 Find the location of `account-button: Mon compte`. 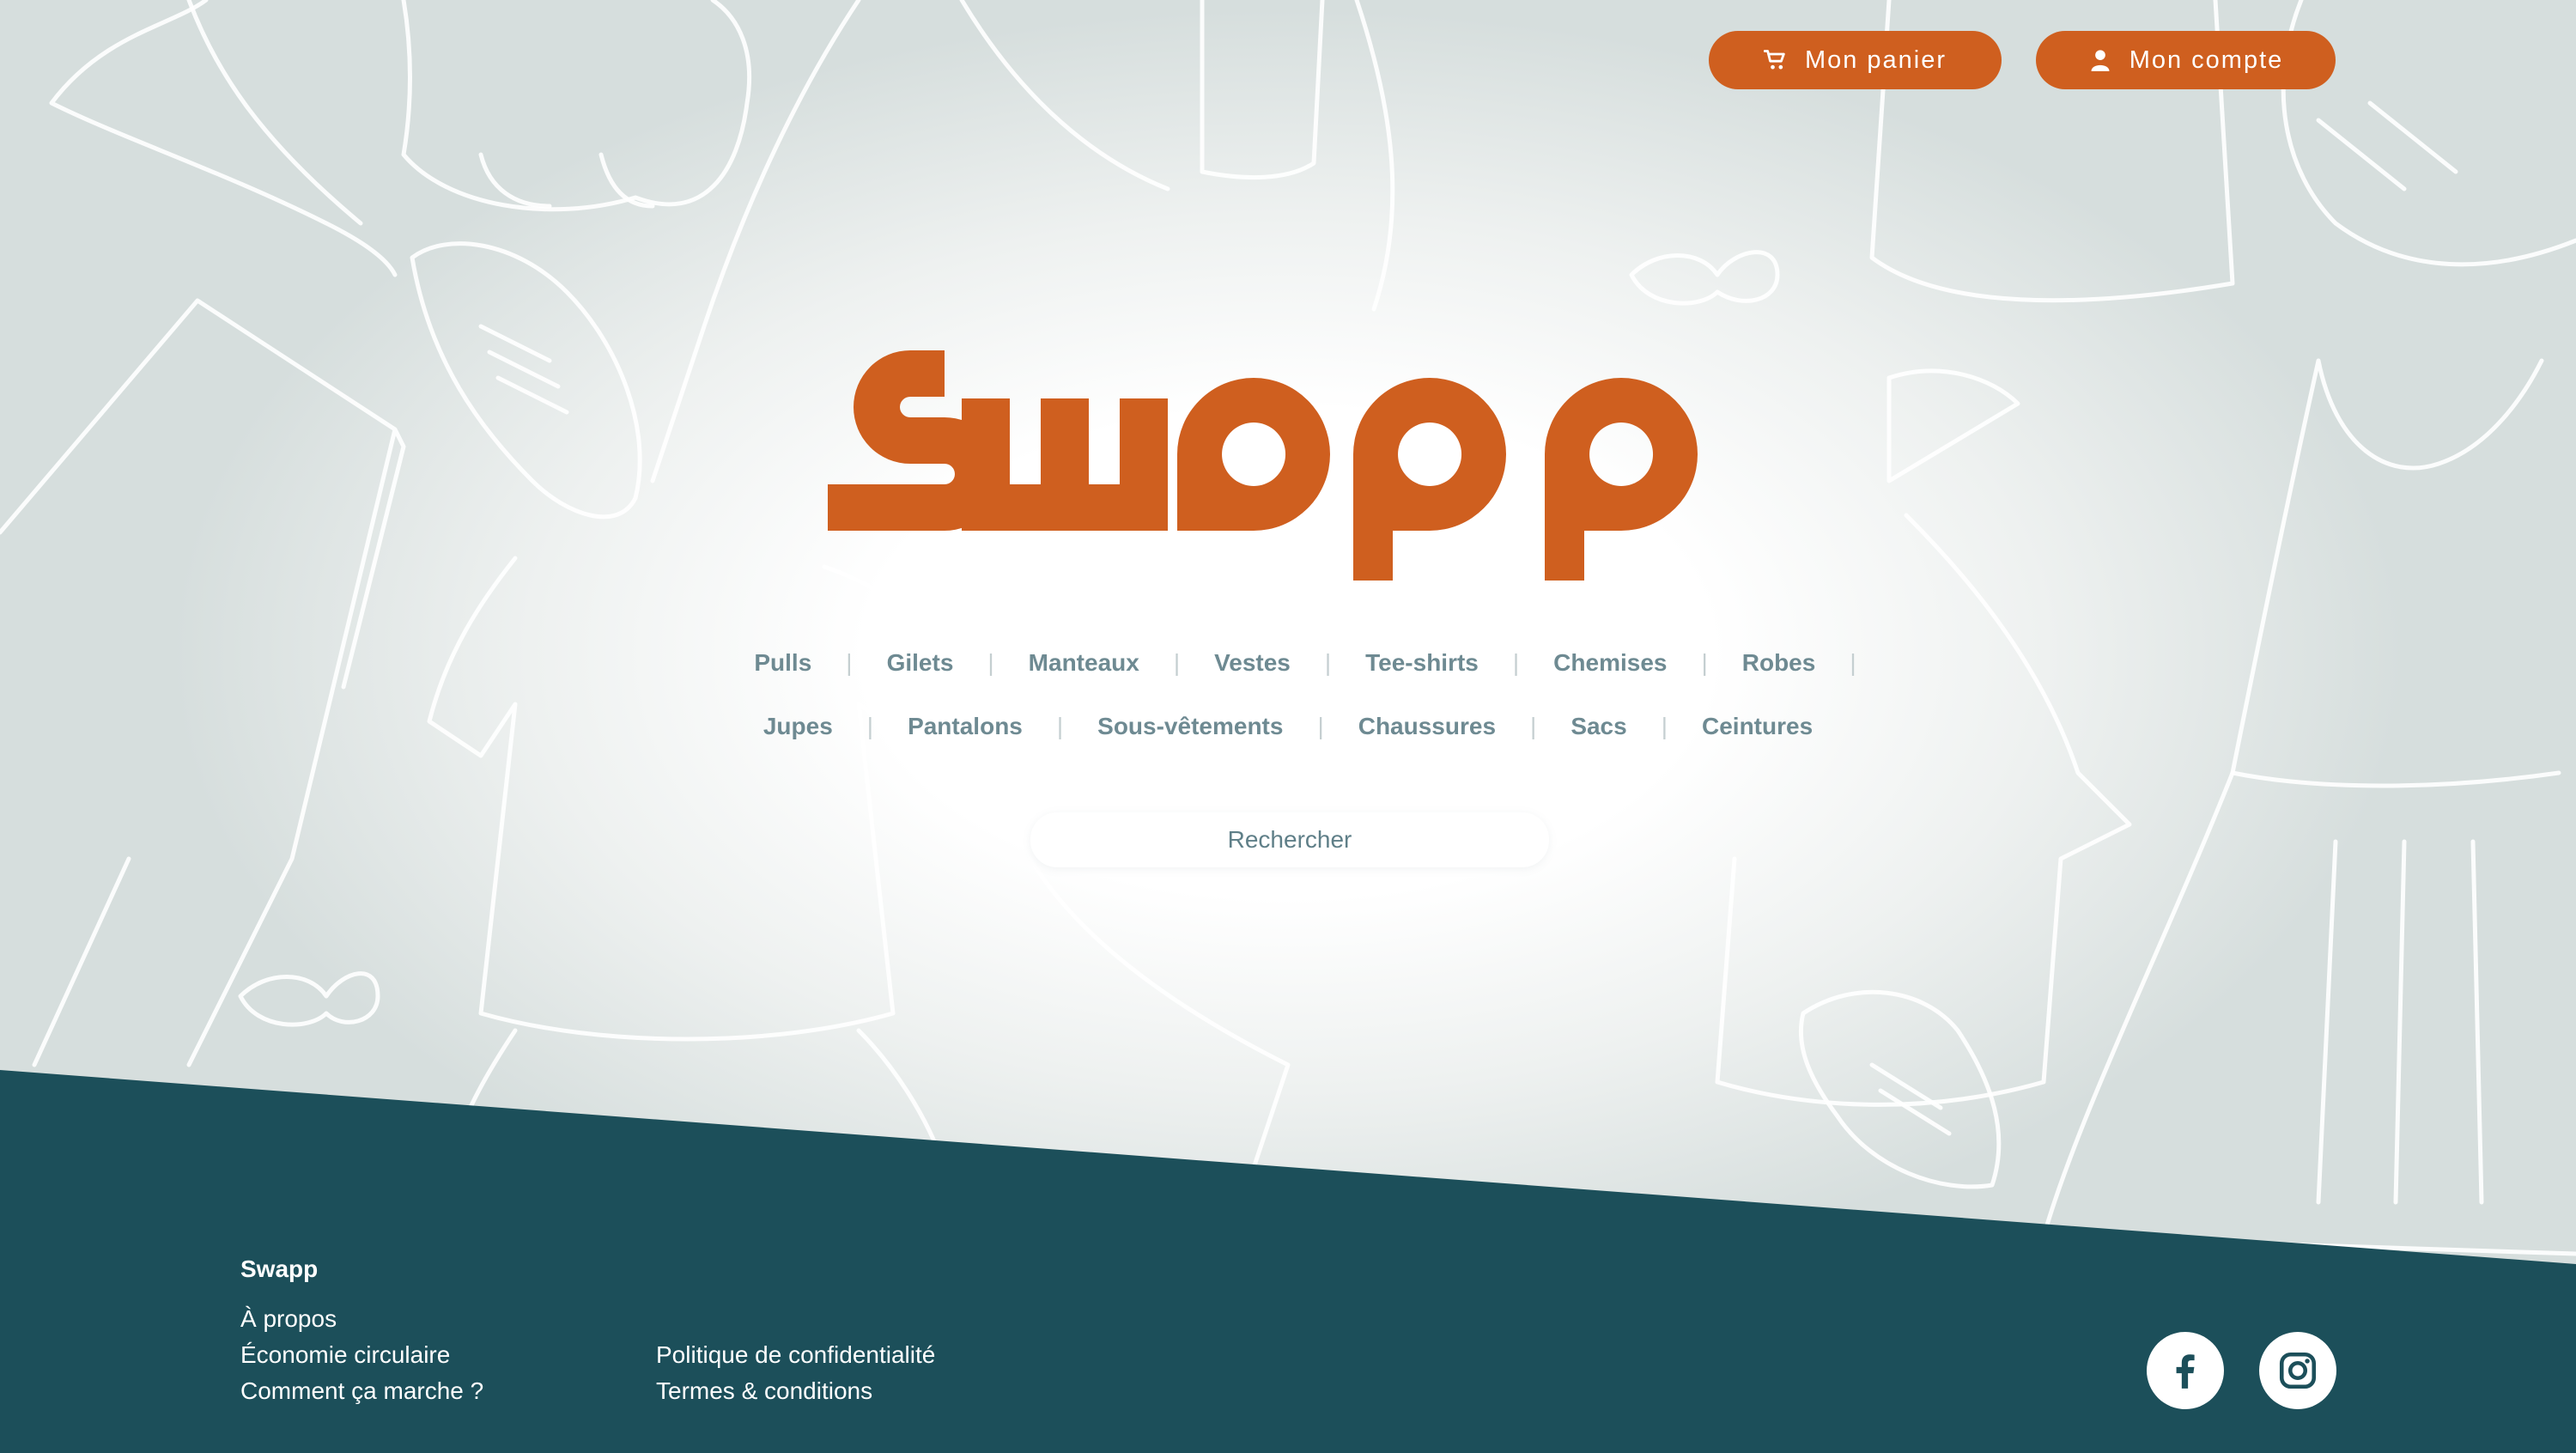

account-button: Mon compte is located at coordinates (2186, 60).